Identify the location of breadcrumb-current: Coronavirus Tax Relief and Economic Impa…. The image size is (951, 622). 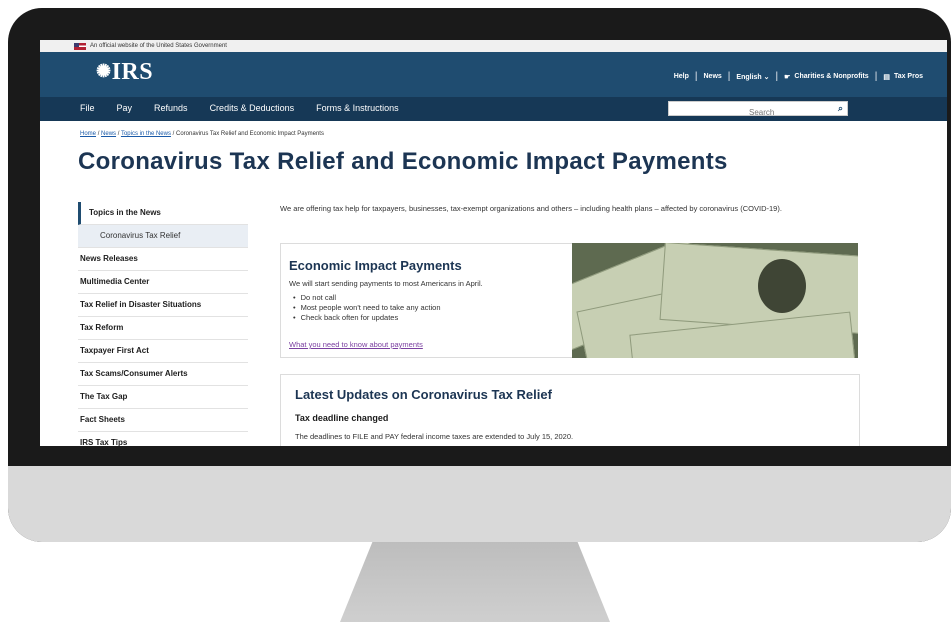
(250, 134).